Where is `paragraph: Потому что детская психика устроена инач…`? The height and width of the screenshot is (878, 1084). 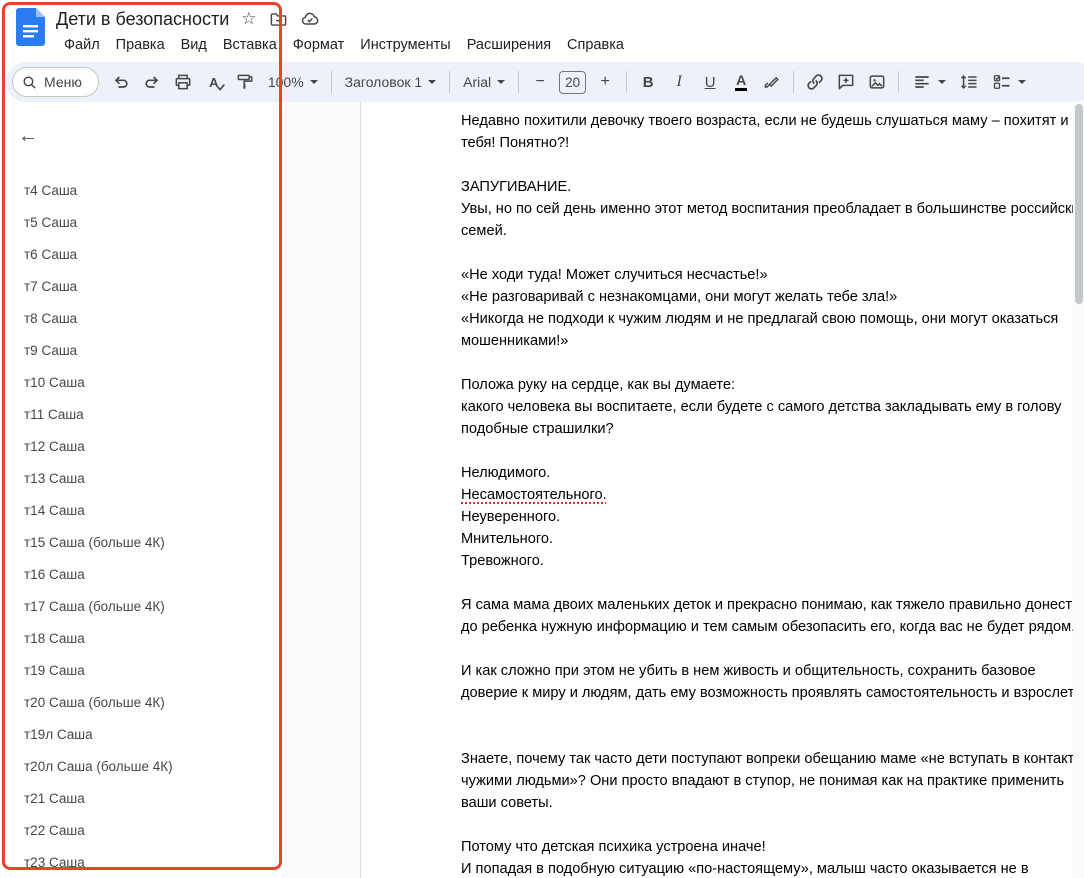
paragraph: Потому что детская психика устроена инач… is located at coordinates (772, 847).